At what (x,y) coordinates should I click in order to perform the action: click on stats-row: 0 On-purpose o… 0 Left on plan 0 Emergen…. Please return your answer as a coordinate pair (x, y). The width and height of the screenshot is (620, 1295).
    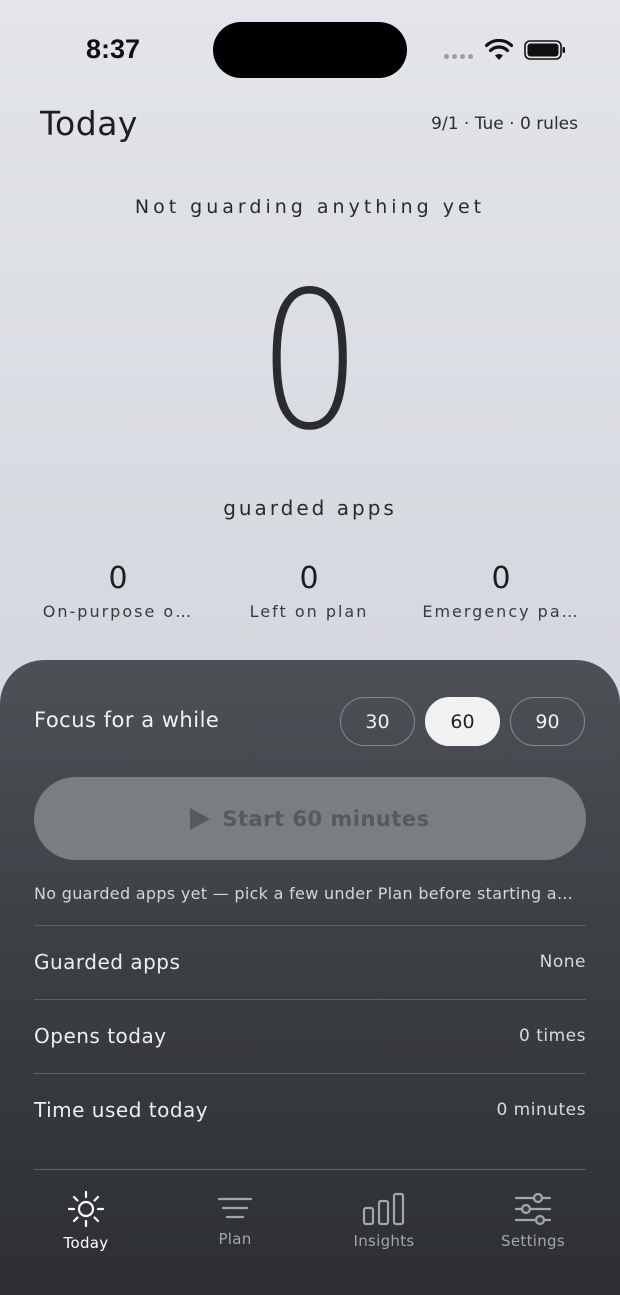
    Looking at the image, I should click on (310, 595).